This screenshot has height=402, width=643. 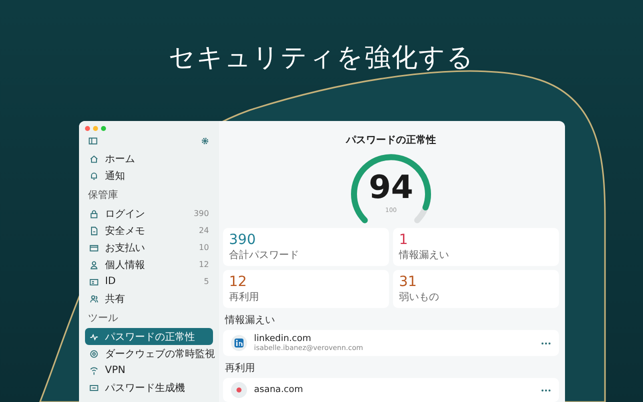 I want to click on stat-card: 31 弱いもの, so click(x=476, y=289).